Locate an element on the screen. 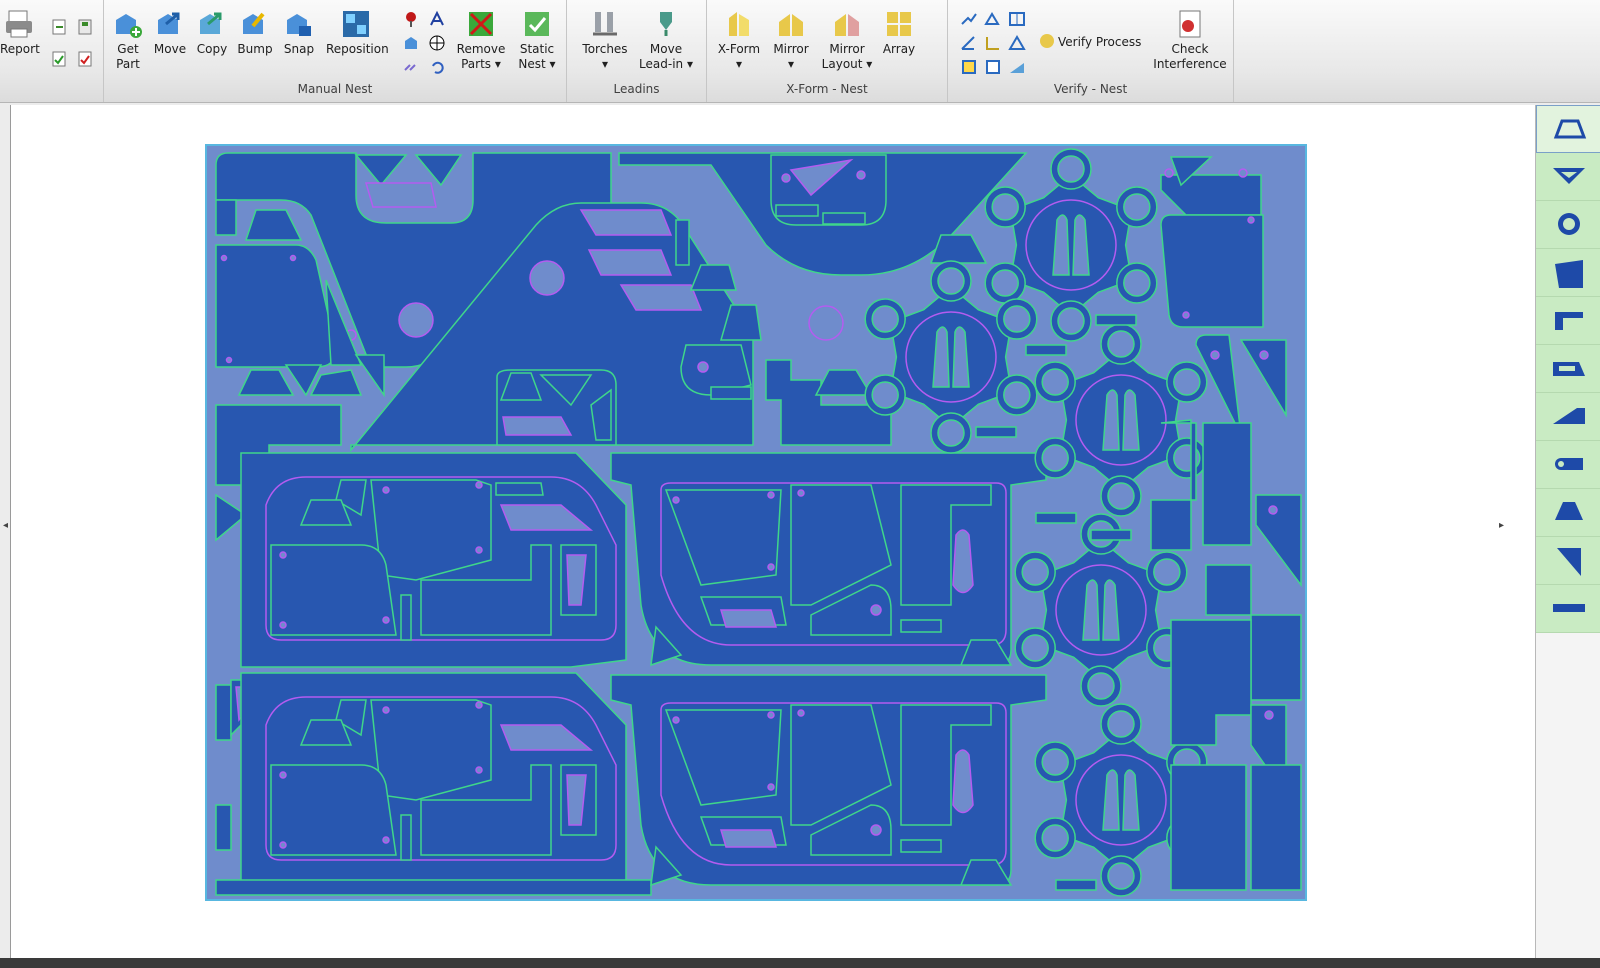 The width and height of the screenshot is (1600, 968). mirror-button: Mirror ▾ is located at coordinates (791, 40).